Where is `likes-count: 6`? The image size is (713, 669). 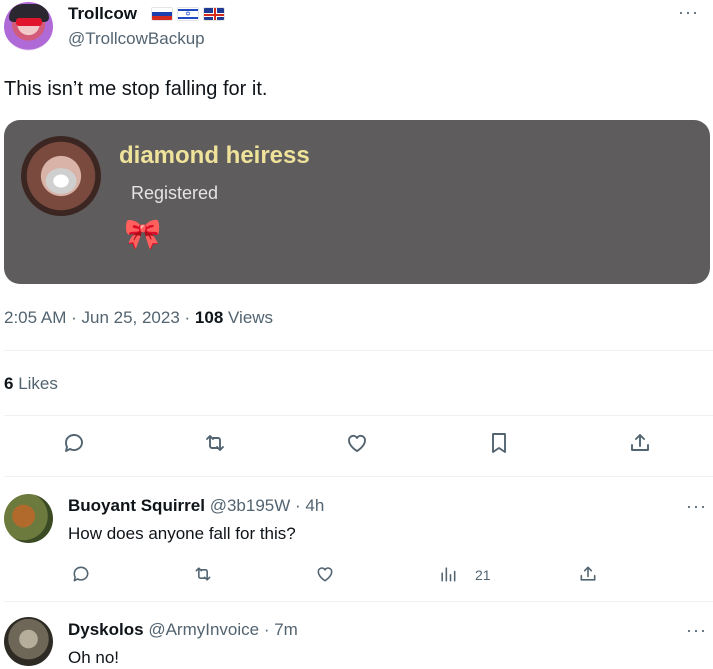
likes-count: 6 is located at coordinates (9, 383).